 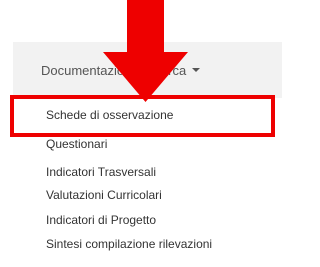 What do you see at coordinates (101, 172) in the screenshot?
I see `menu-item-indicatori-trasversali: Indicatori Trasversali` at bounding box center [101, 172].